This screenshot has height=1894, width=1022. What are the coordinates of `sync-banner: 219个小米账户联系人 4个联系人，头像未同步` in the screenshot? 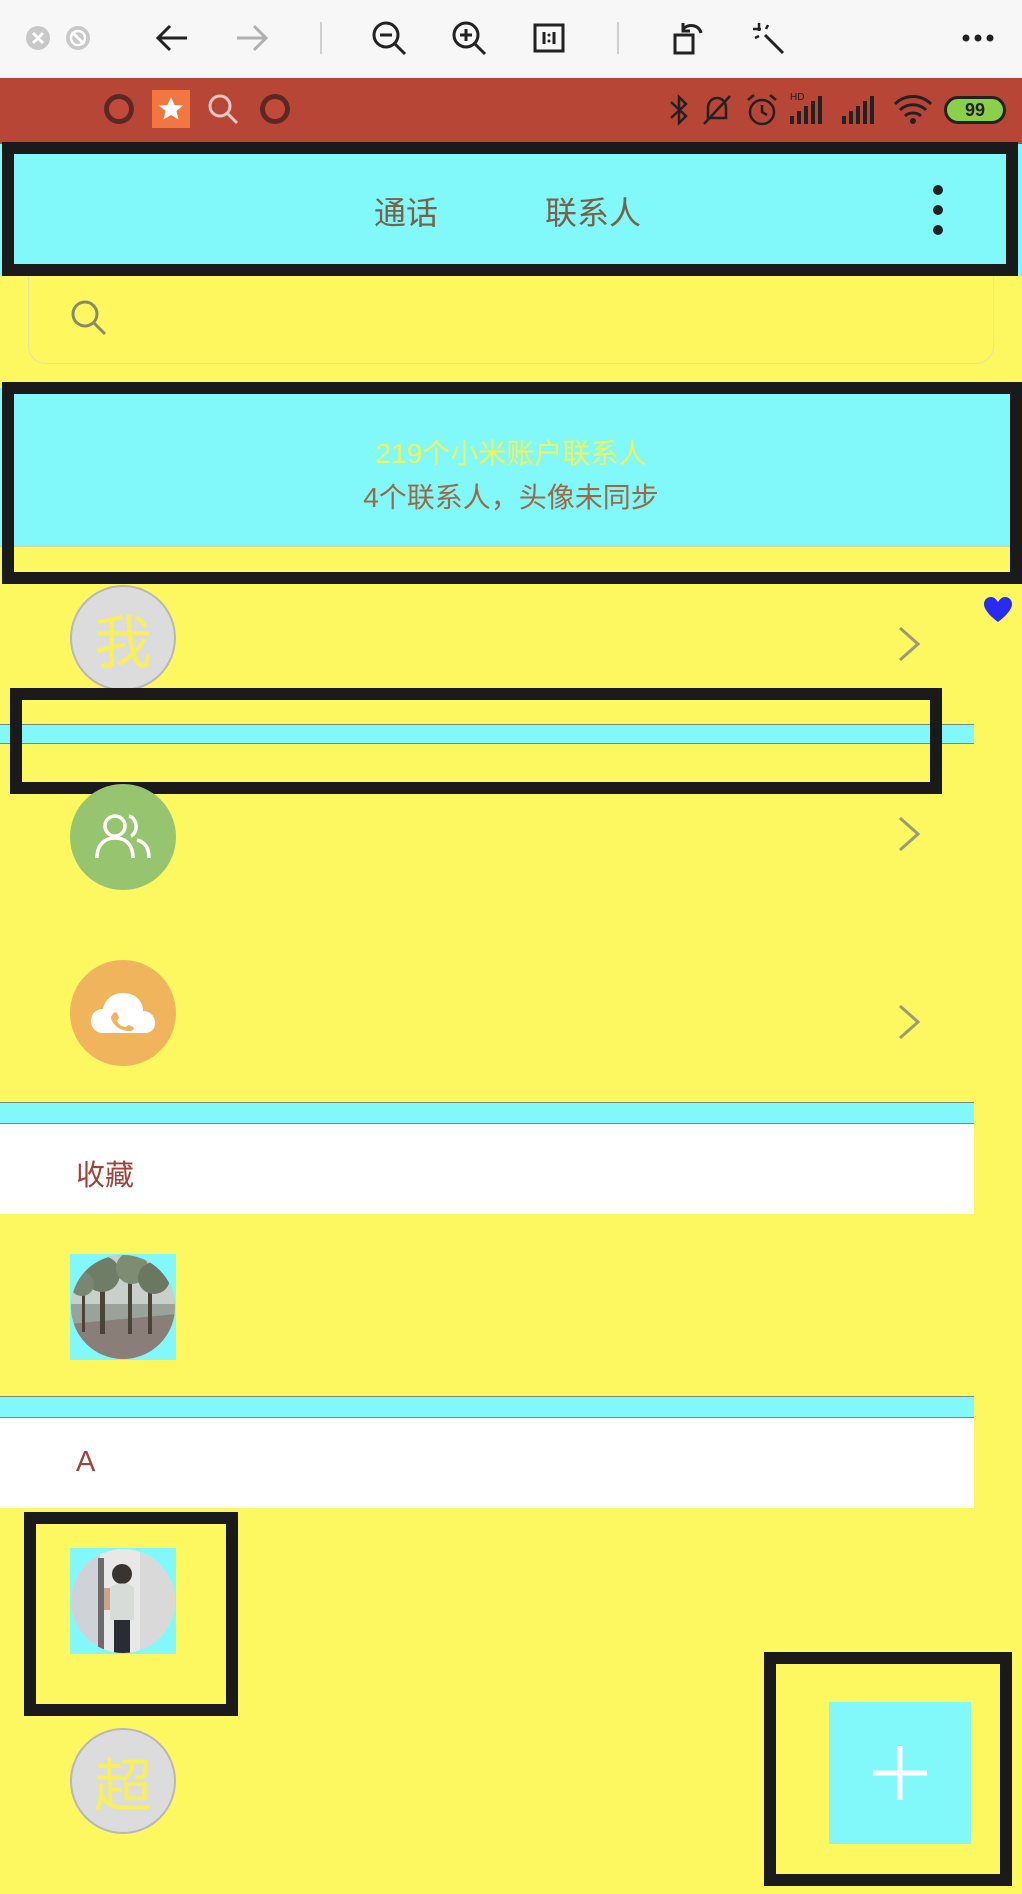 It's located at (511, 467).